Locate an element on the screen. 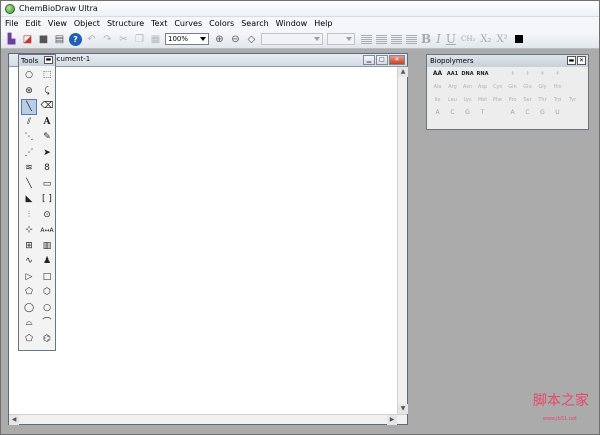  color-swatch is located at coordinates (518, 39).